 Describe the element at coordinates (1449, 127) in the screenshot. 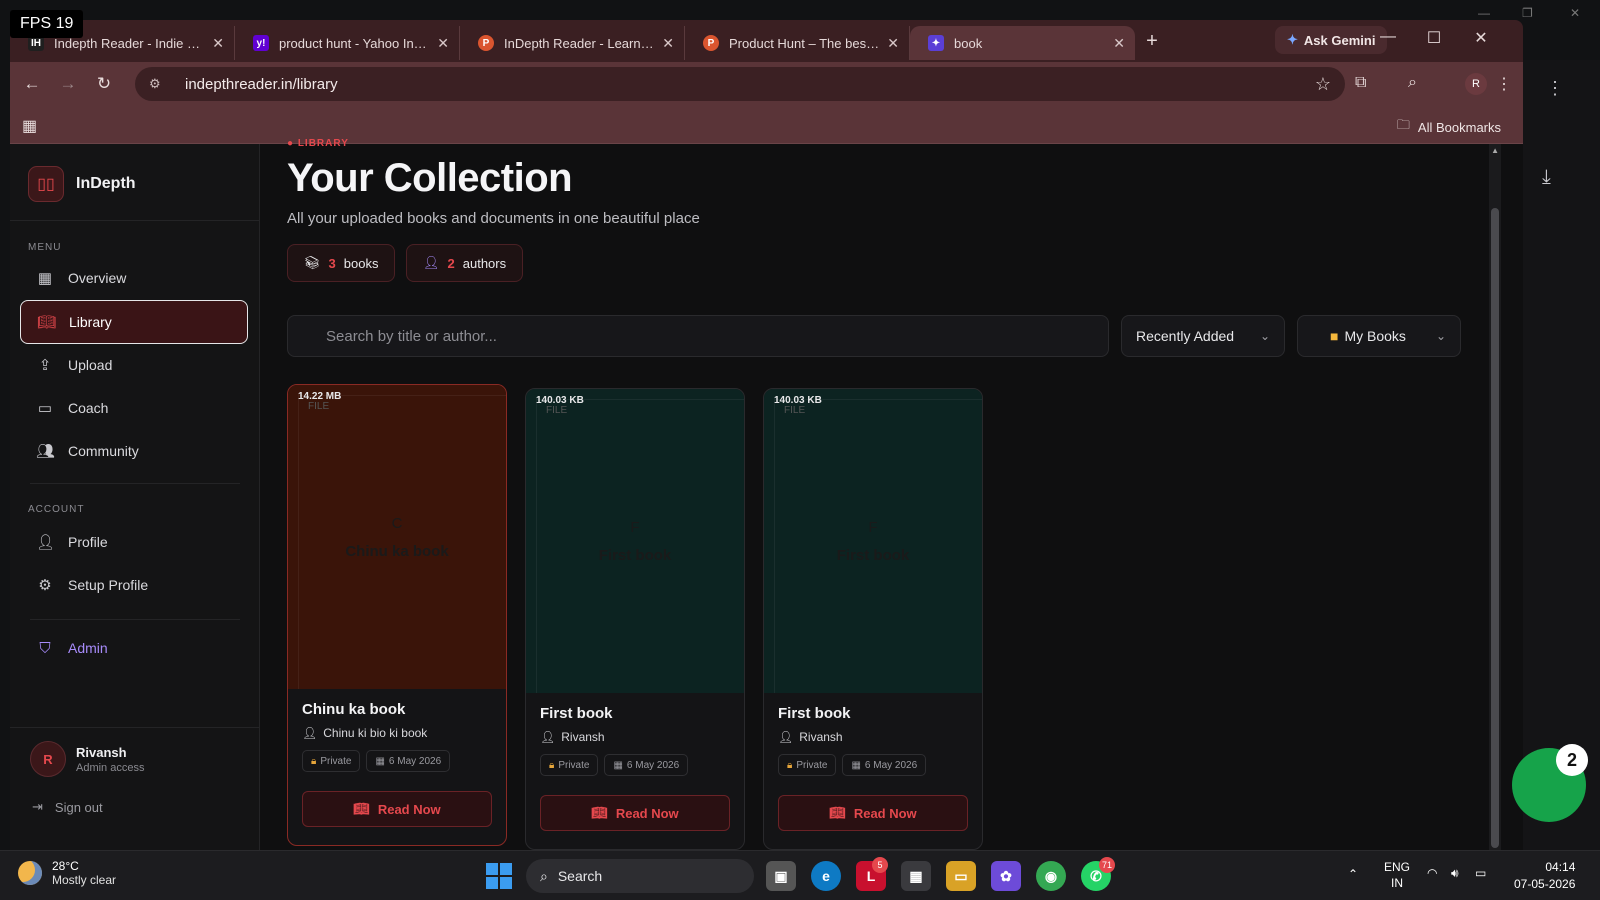

I see `all-bookmarks-button: 🗀 All Bookmarks` at that location.